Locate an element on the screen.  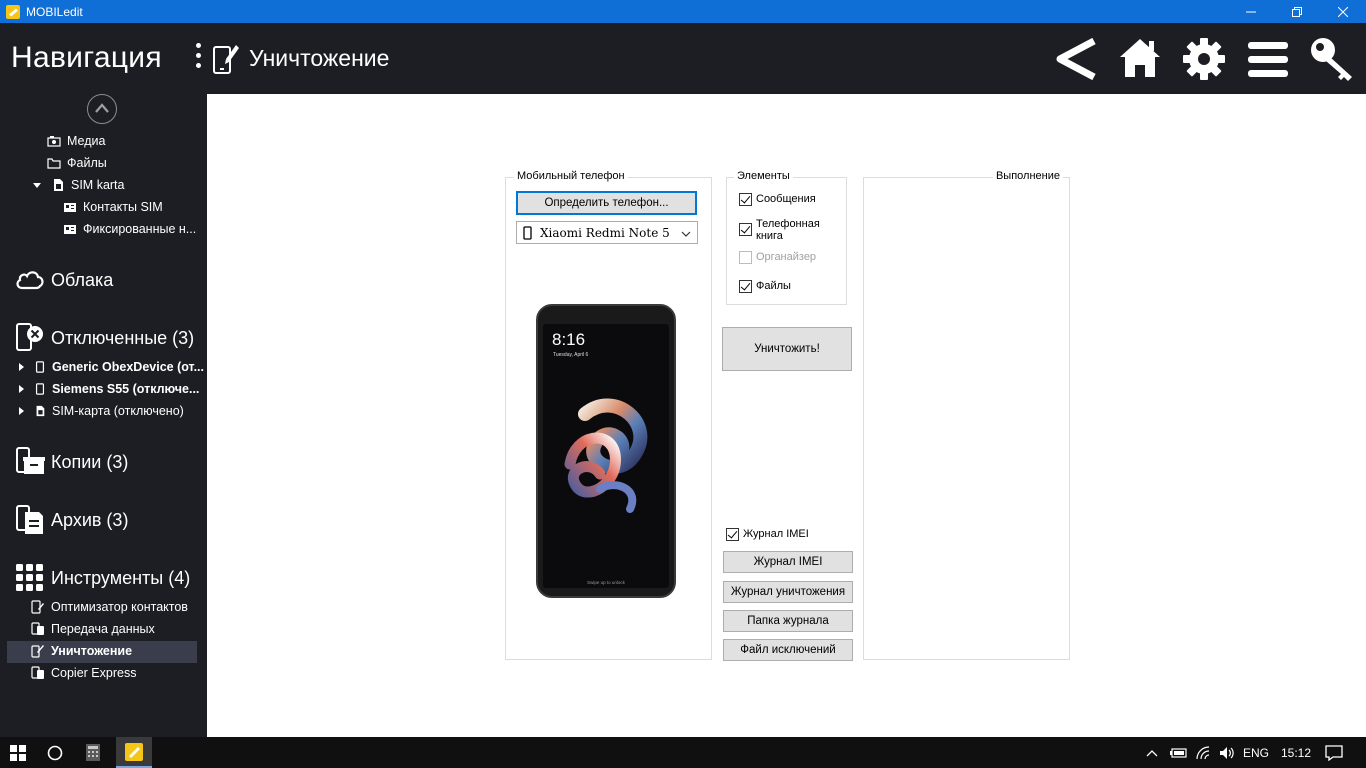
sidebar-item-sim-contacts: Контакты SIM is located at coordinates (113, 207).